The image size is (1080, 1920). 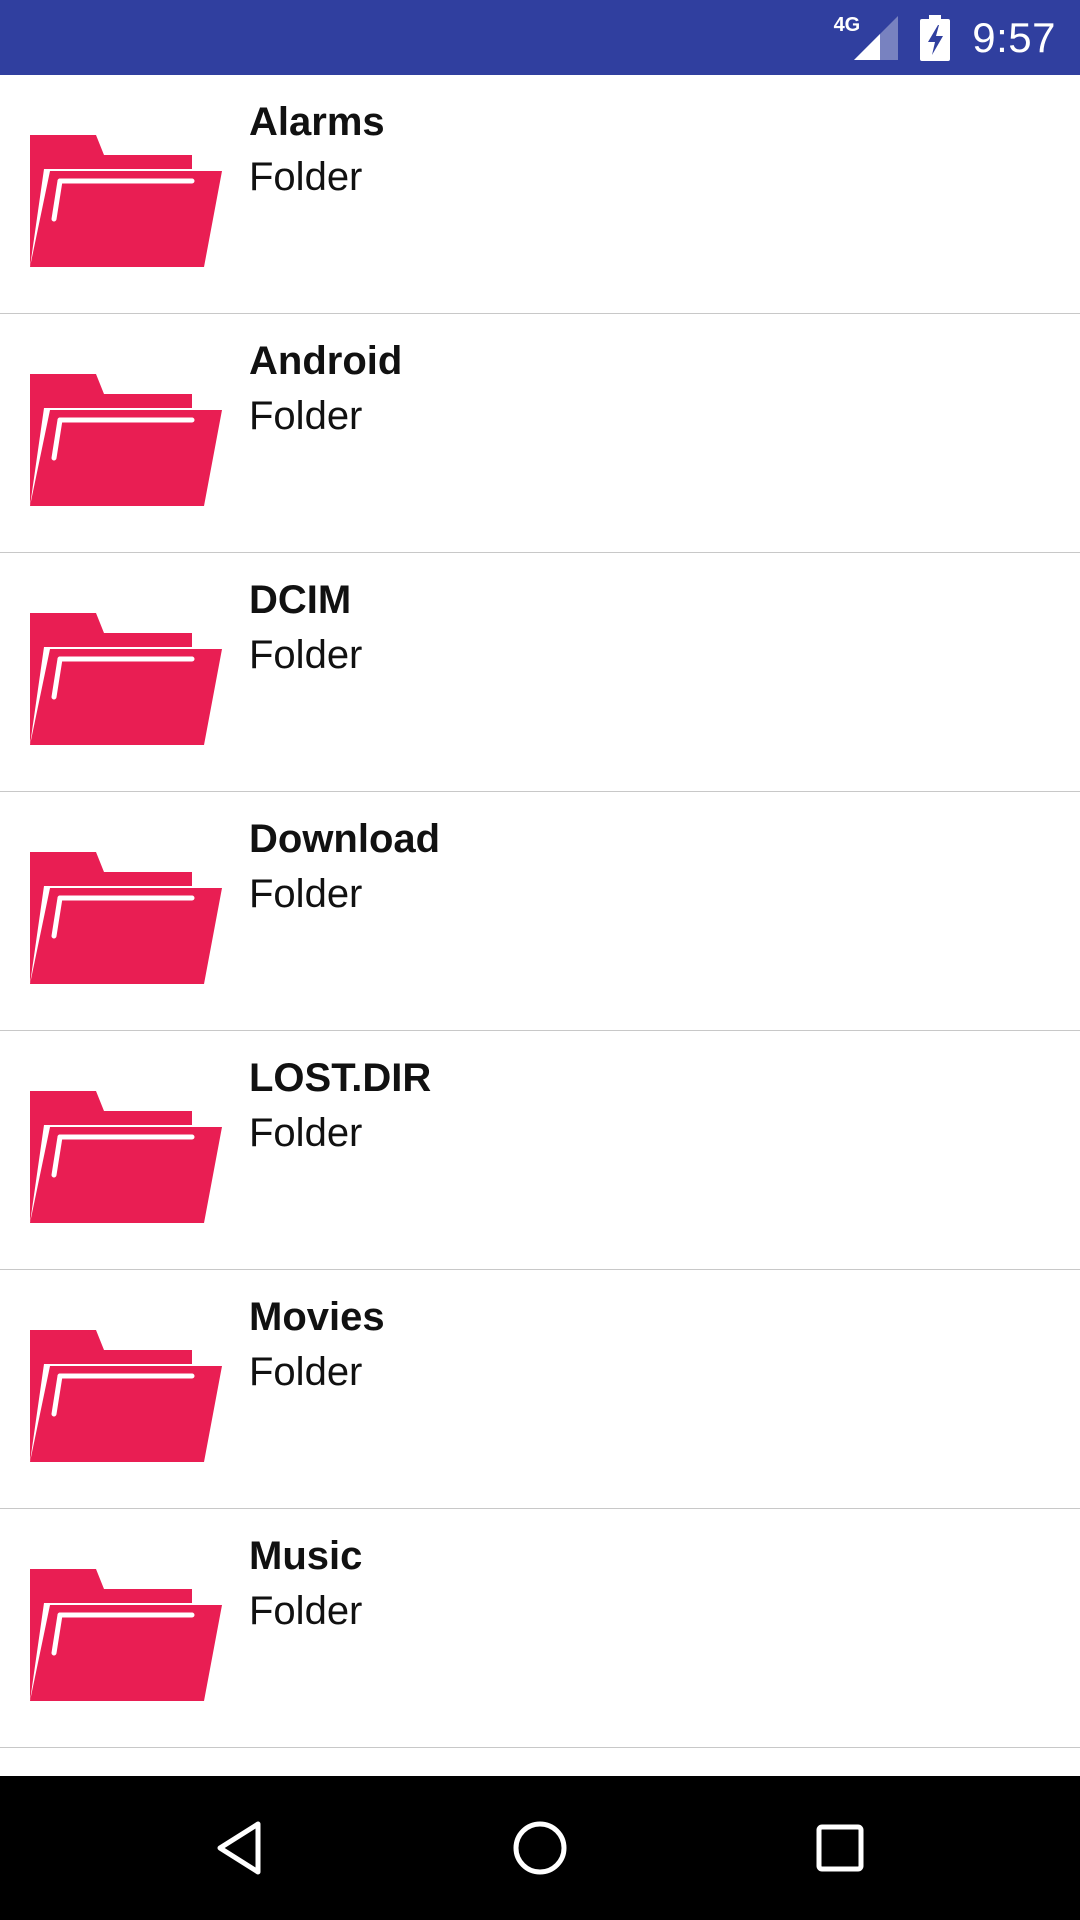 I want to click on clock: 9:57, so click(x=1014, y=37).